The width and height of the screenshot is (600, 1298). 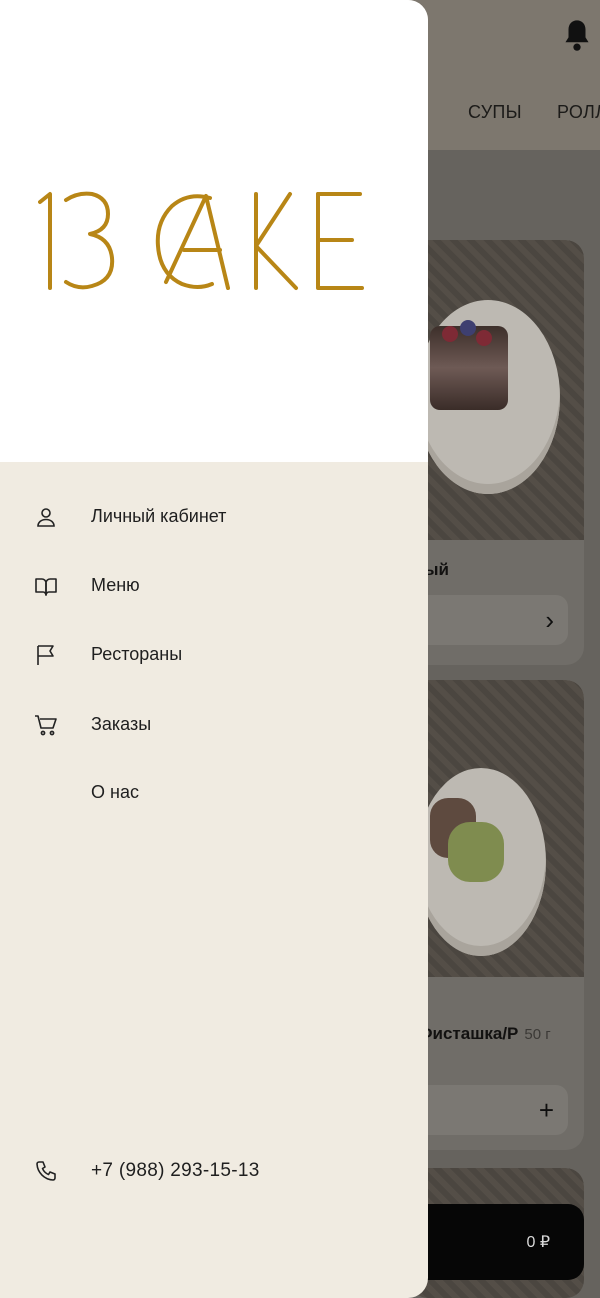 What do you see at coordinates (46, 725) in the screenshot?
I see `cart-icon` at bounding box center [46, 725].